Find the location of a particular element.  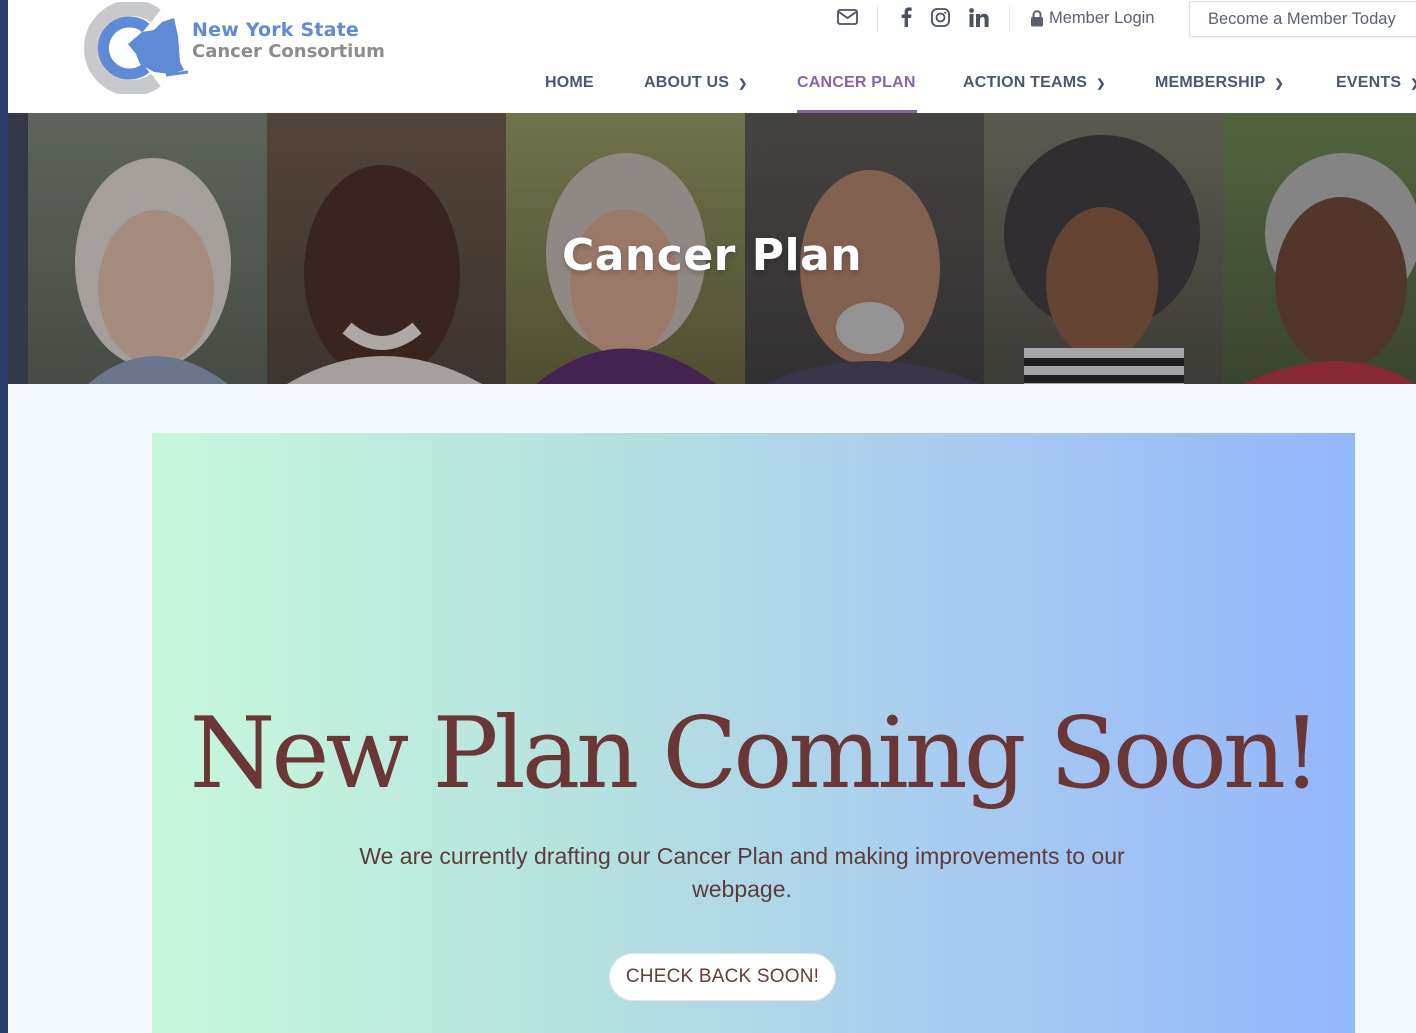

nav-item-label: EVENTS is located at coordinates (1369, 82).